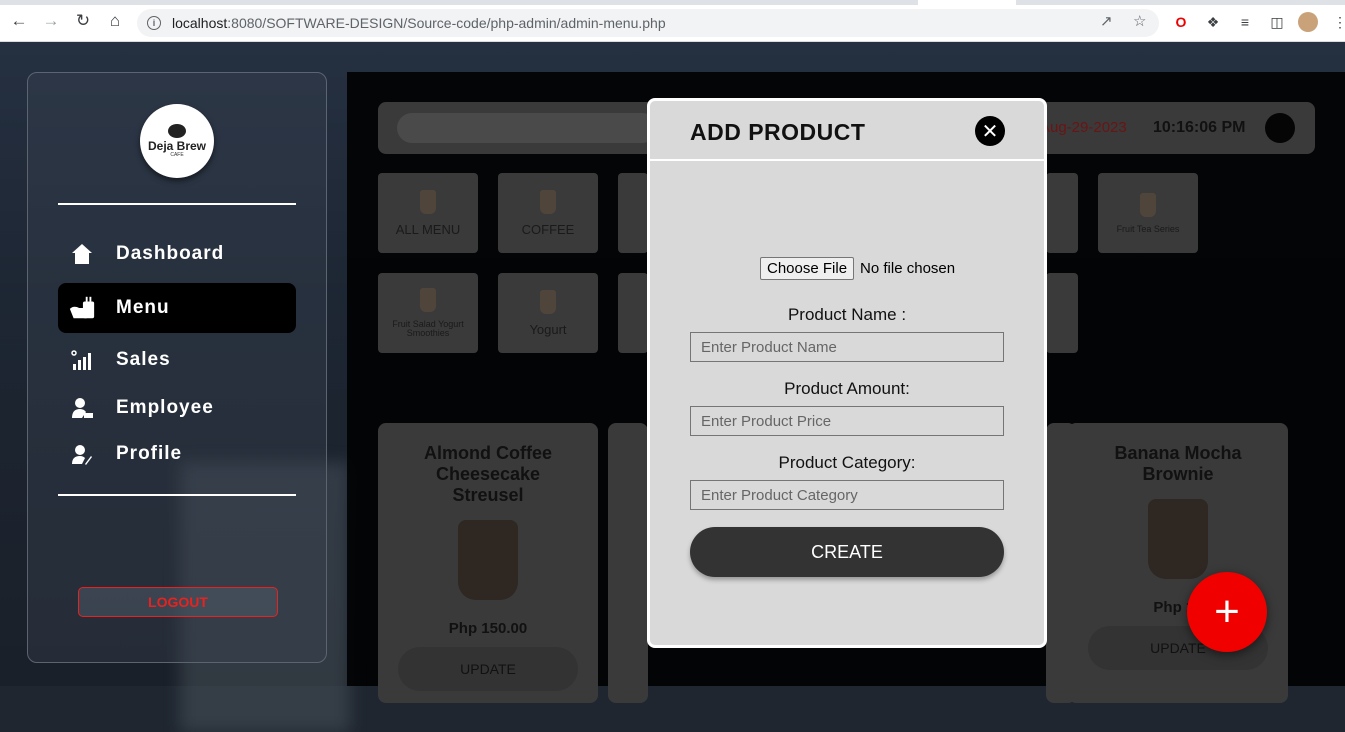 This screenshot has width=1345, height=732. What do you see at coordinates (115, 21) in the screenshot?
I see `home-page-icon: ⌂` at bounding box center [115, 21].